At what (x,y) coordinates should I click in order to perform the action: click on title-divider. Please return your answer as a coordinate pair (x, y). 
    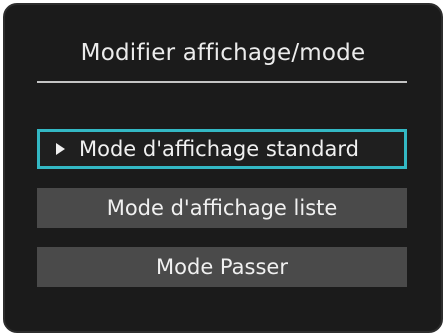
    Looking at the image, I should click on (222, 82).